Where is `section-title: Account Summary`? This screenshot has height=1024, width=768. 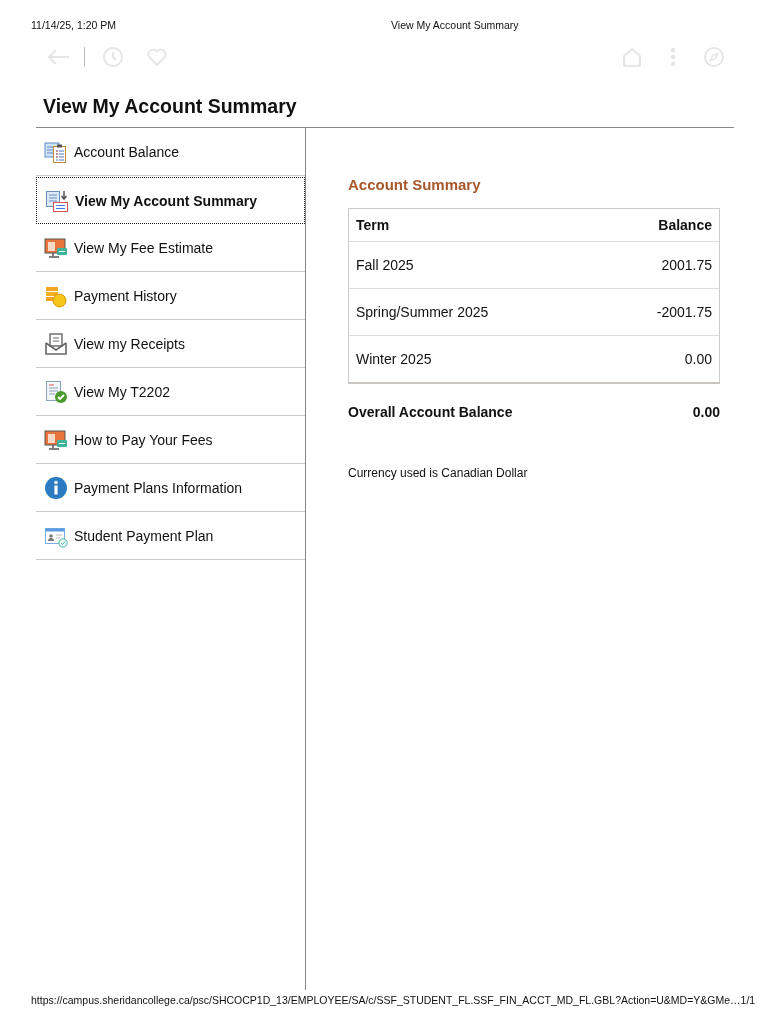 section-title: Account Summary is located at coordinates (415, 185).